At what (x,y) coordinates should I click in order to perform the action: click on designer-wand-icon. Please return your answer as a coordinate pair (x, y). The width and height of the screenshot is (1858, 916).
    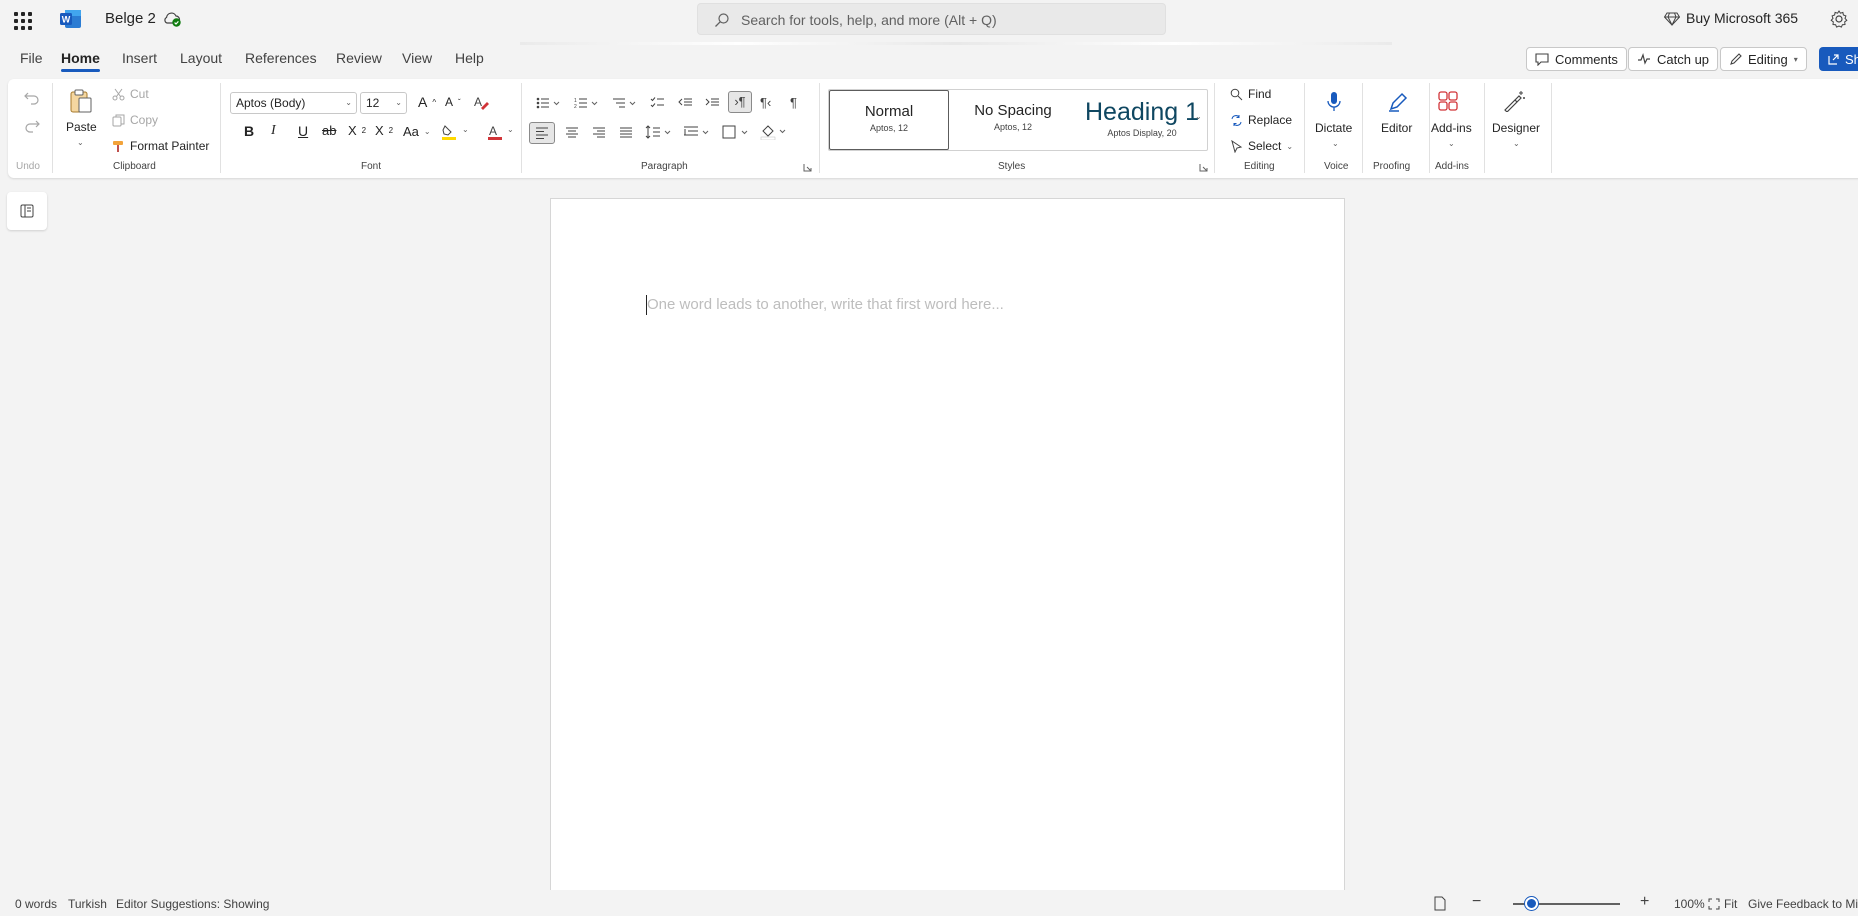
    Looking at the image, I should click on (1514, 101).